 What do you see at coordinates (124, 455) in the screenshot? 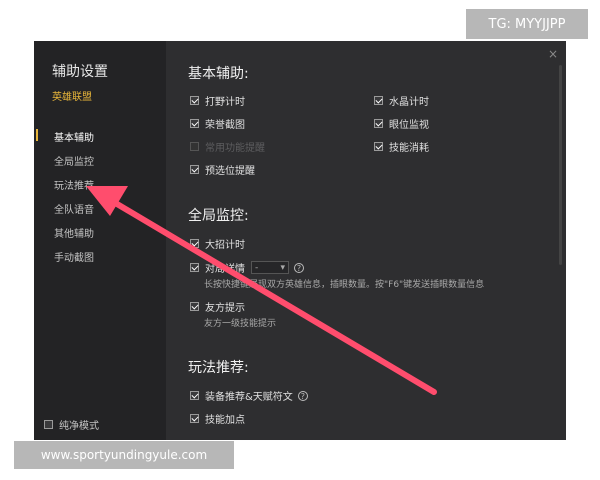
I see `watermark-bottom: www.sportyundingyule.com` at bounding box center [124, 455].